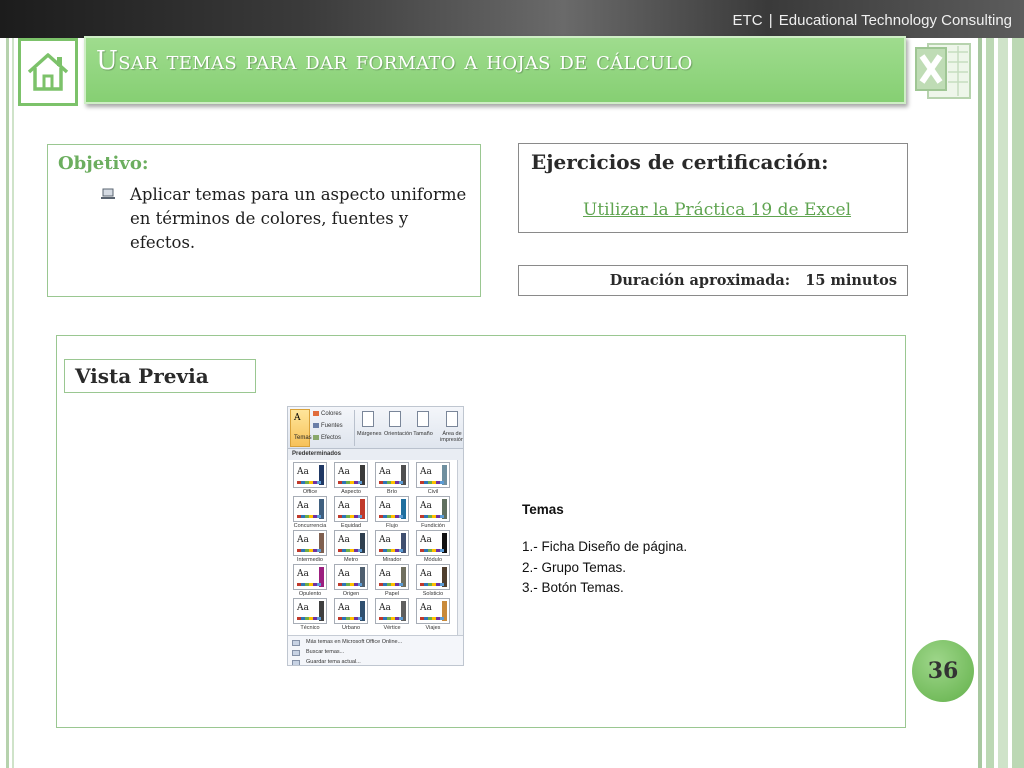 The image size is (1024, 768). What do you see at coordinates (423, 434) in the screenshot?
I see `tamano-label: Tamaño` at bounding box center [423, 434].